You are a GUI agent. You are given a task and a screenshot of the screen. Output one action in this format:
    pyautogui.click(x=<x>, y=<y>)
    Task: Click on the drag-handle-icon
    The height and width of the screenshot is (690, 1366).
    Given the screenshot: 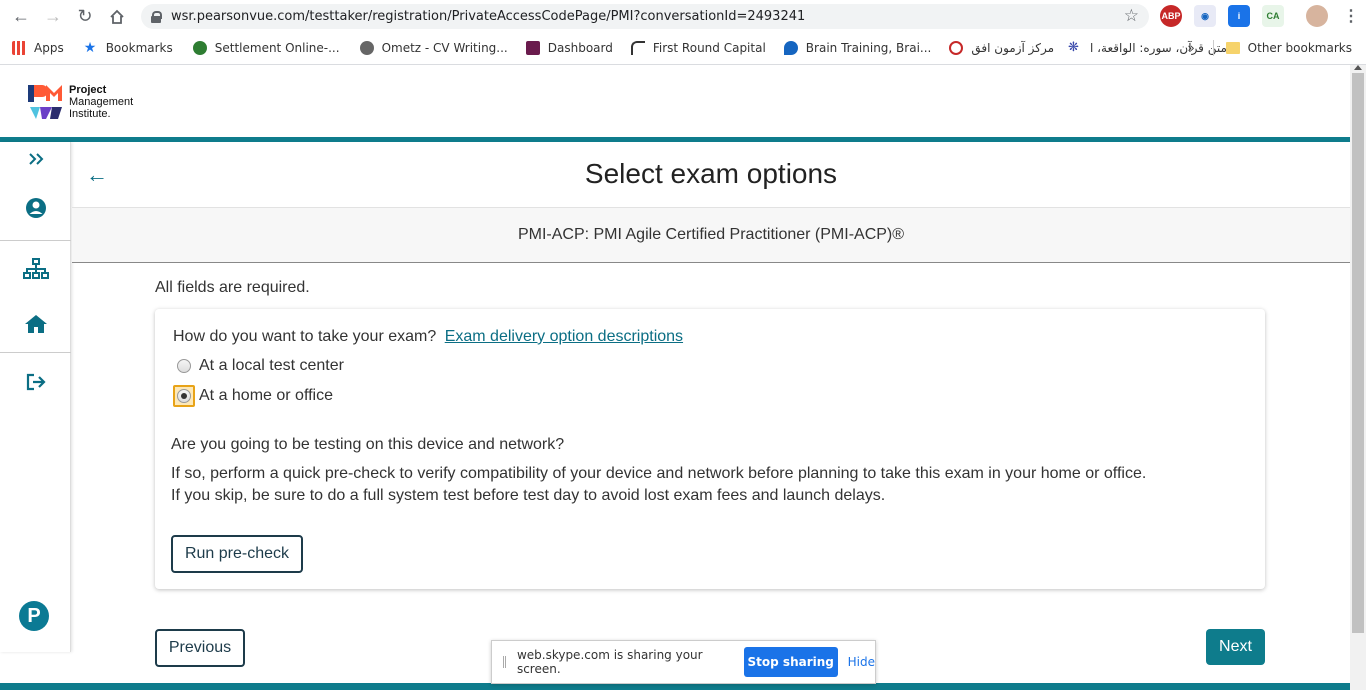 What is the action you would take?
    pyautogui.click(x=504, y=662)
    